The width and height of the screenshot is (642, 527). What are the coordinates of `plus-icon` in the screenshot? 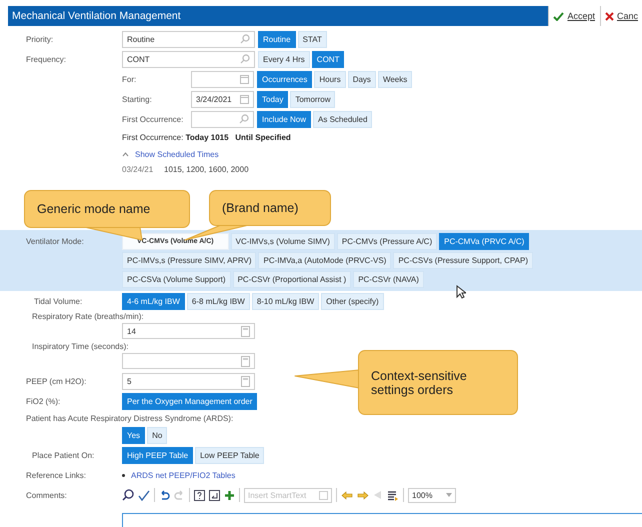 It's located at (229, 495).